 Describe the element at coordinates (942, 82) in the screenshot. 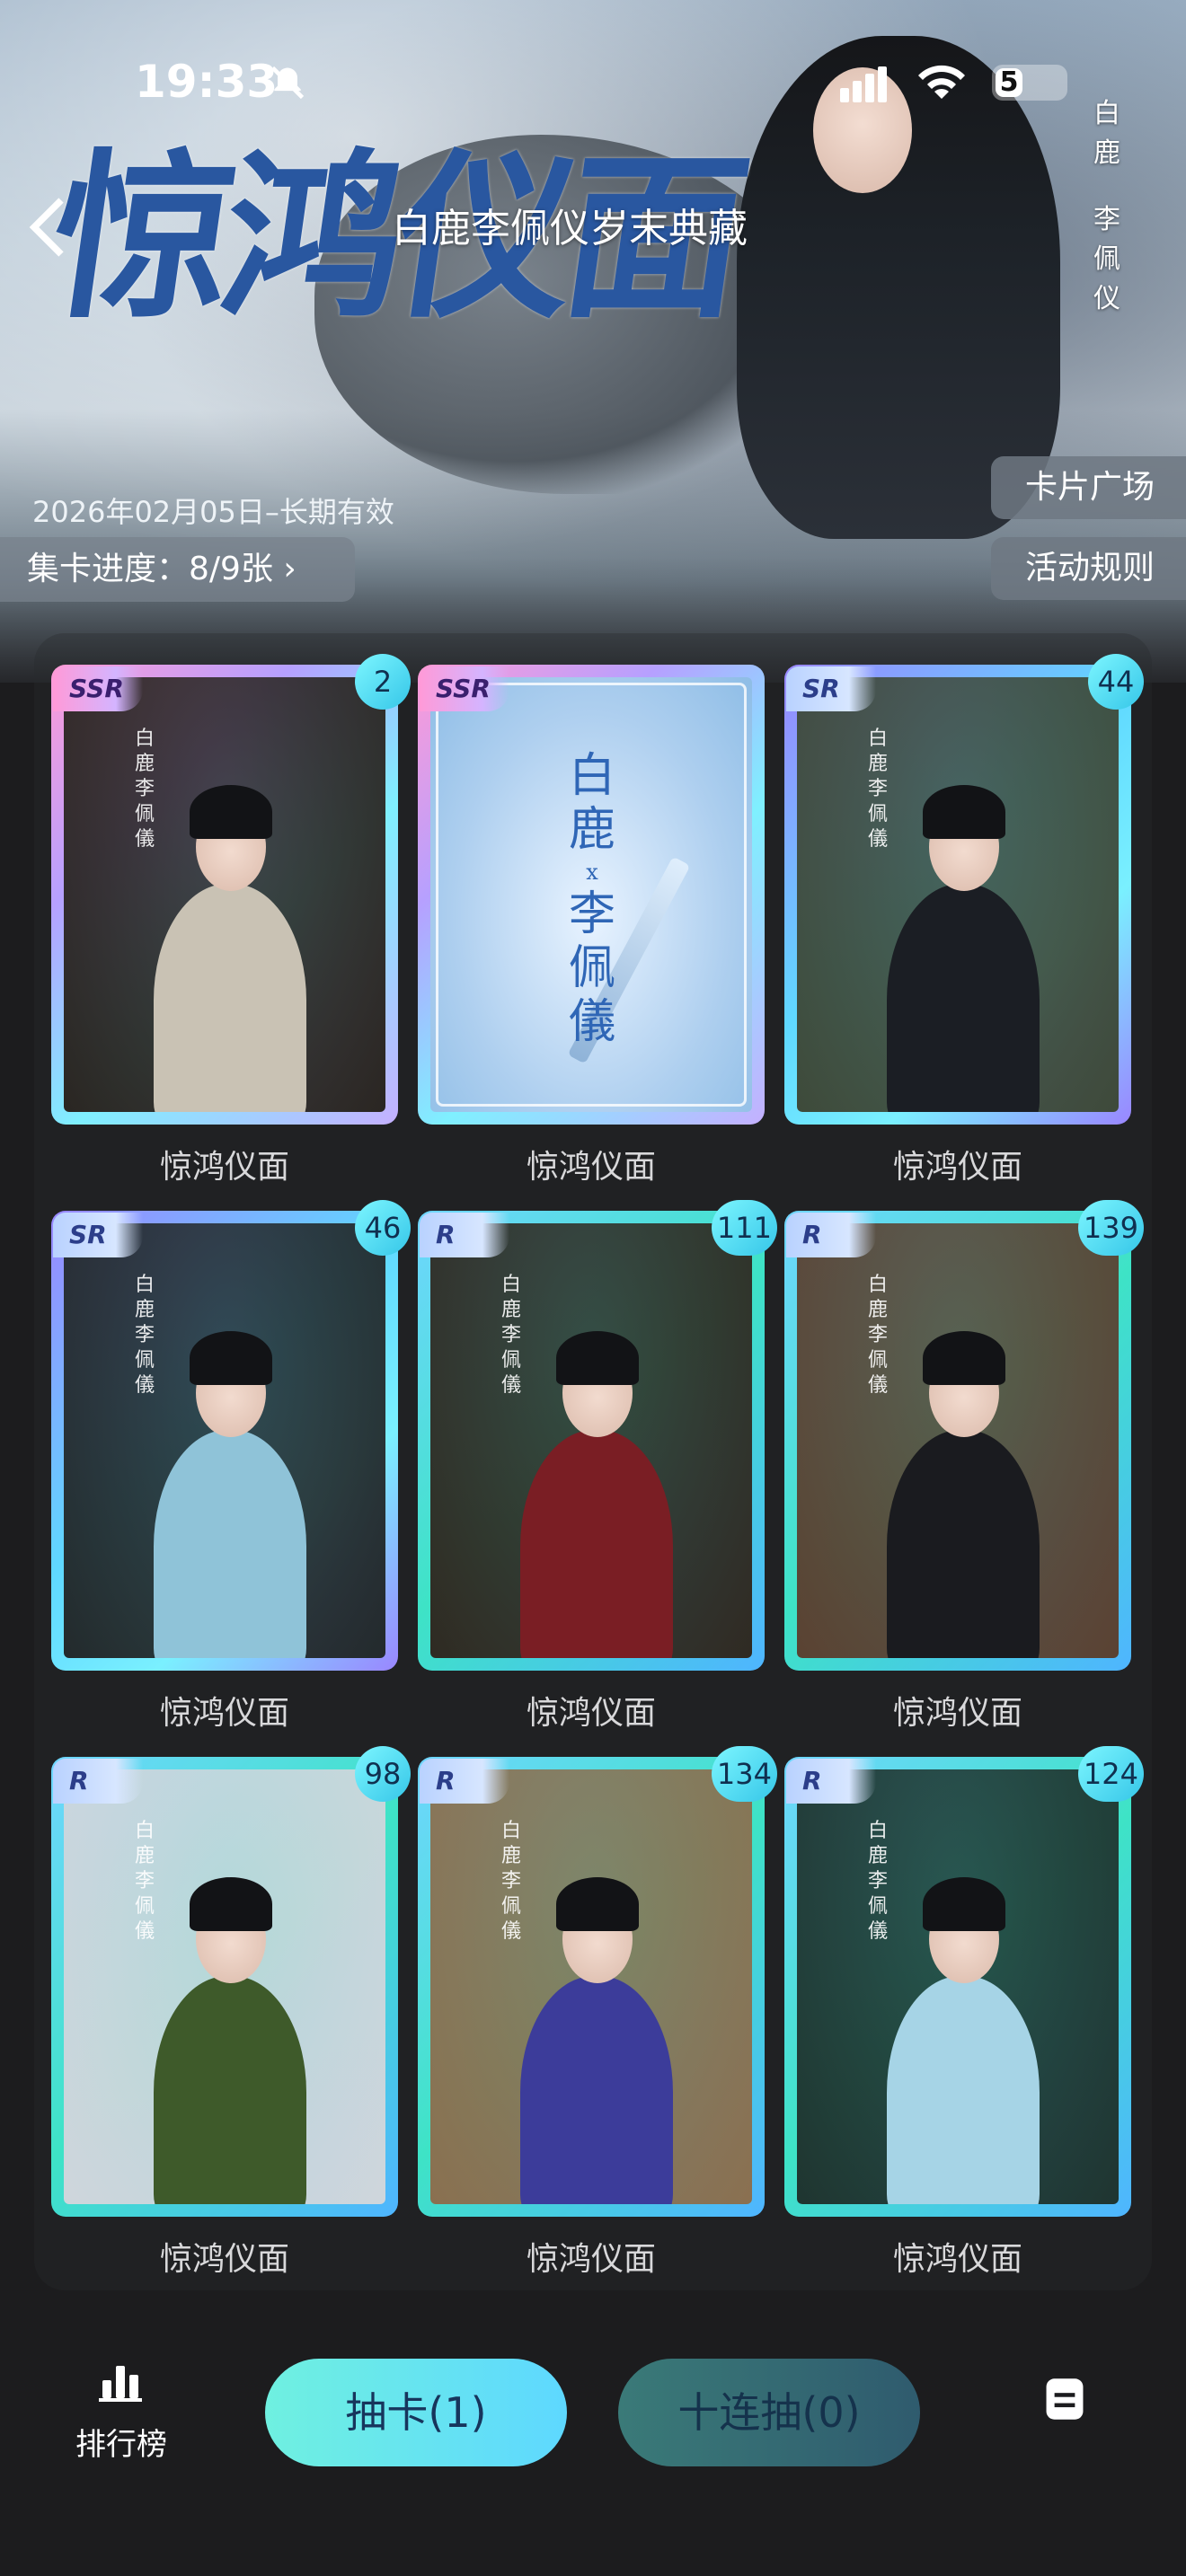

I see `wifi-icon` at that location.